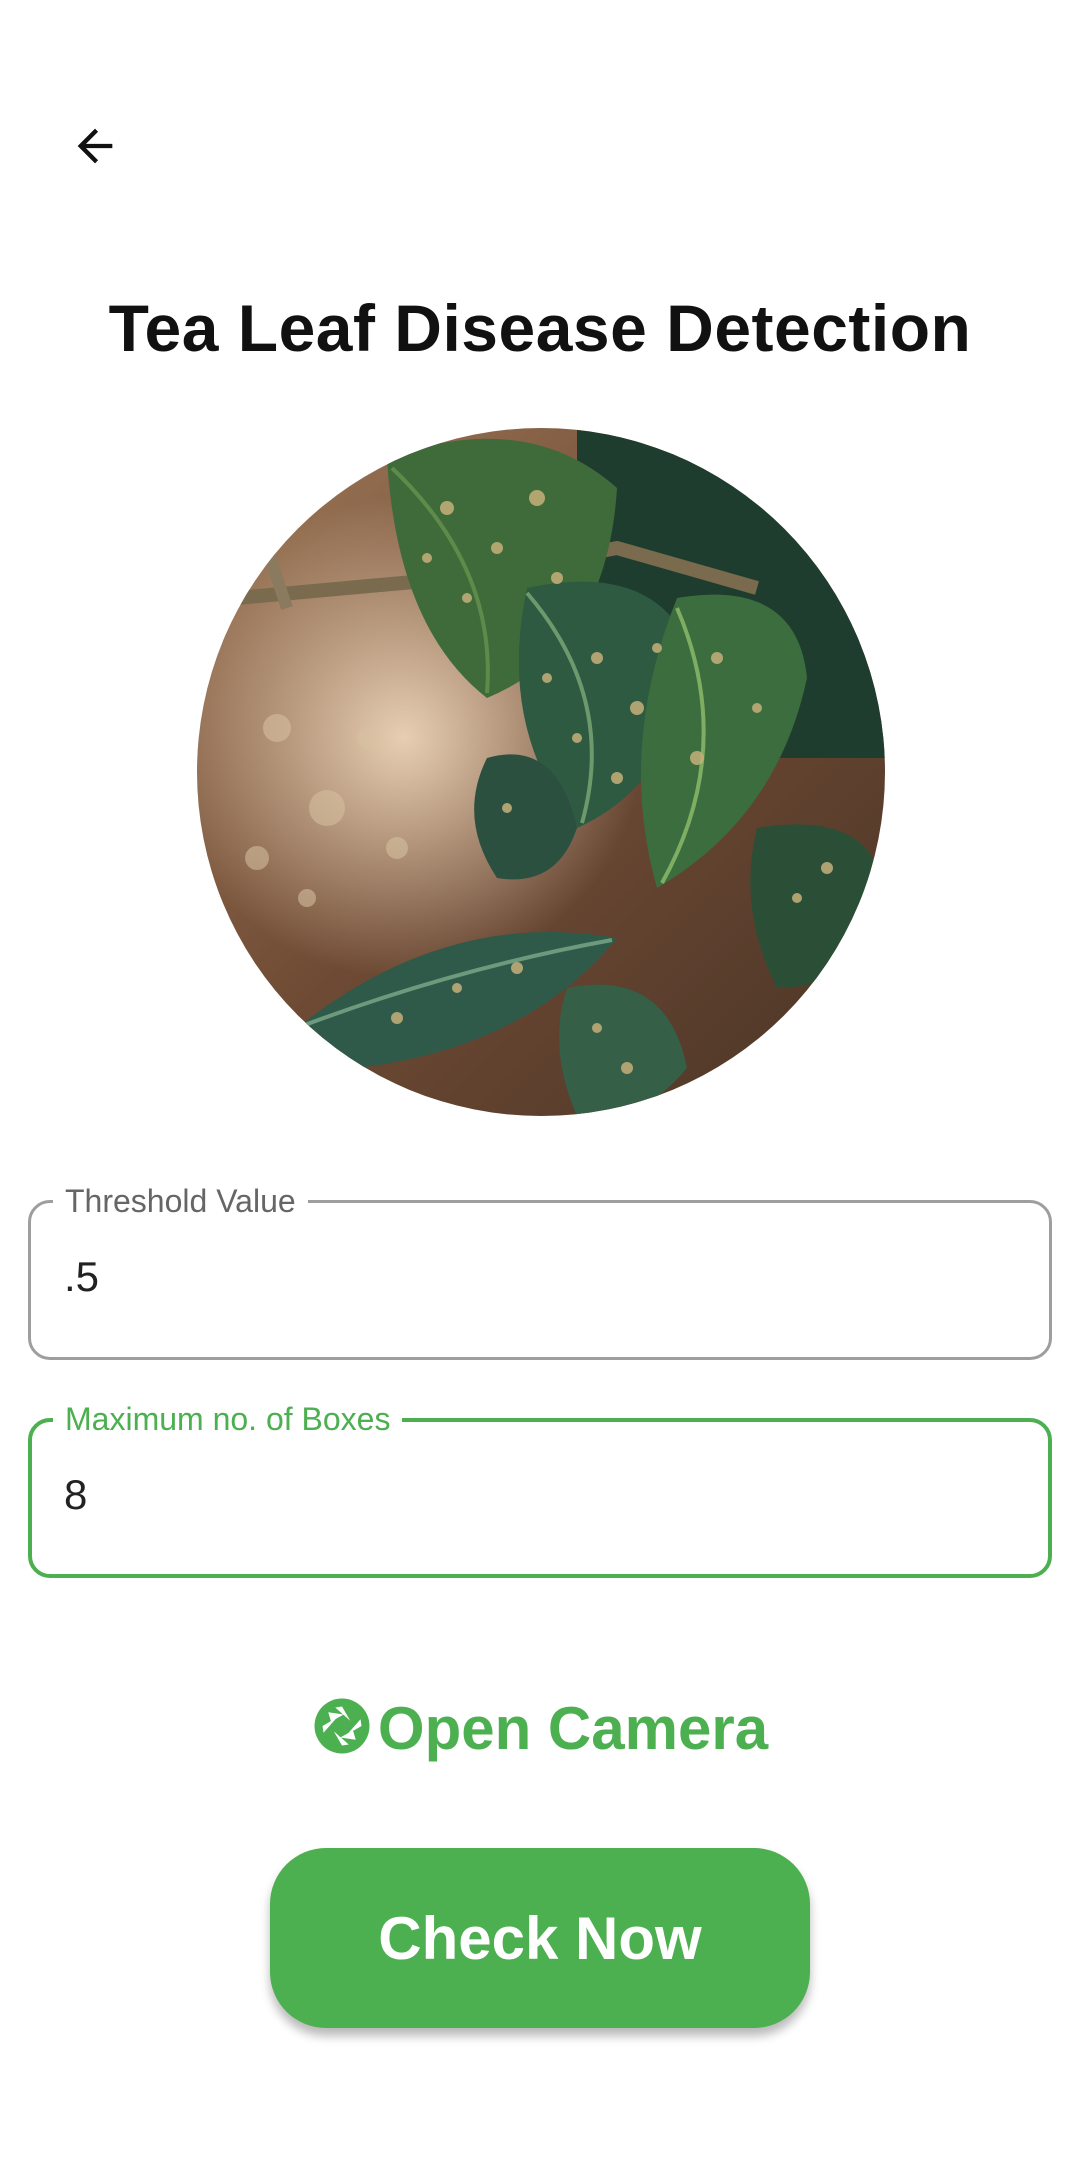 Image resolution: width=1080 pixels, height=2160 pixels. I want to click on camera-shutter-icon, so click(342, 1728).